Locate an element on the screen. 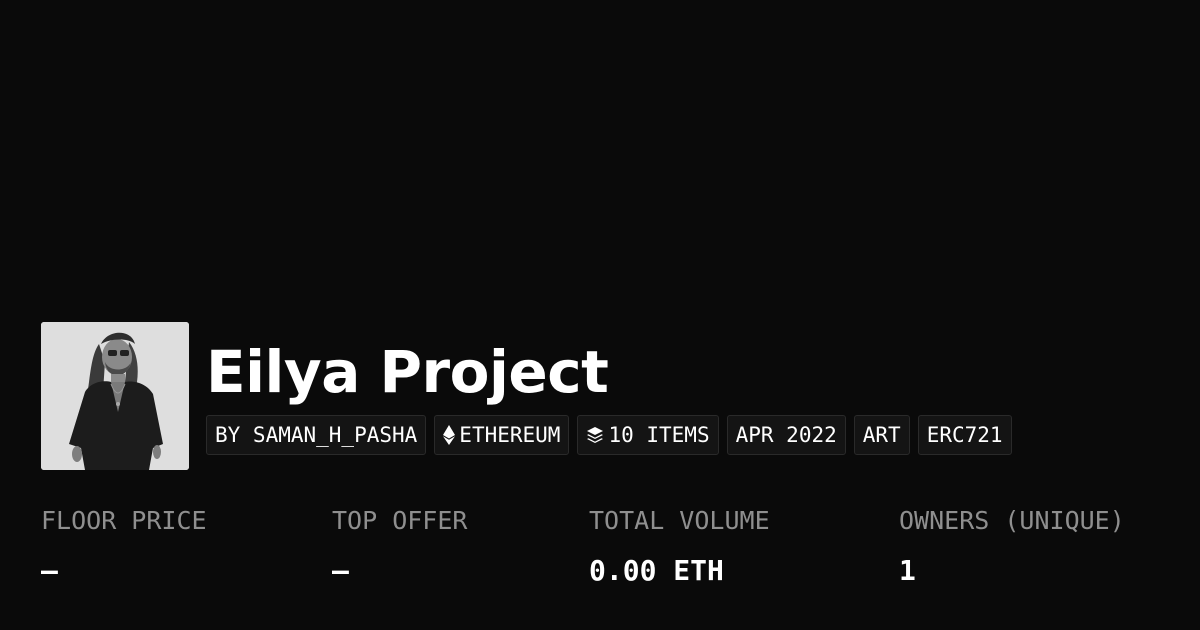 This screenshot has height=630, width=1200. standard-tag: ERC721 is located at coordinates (964, 435).